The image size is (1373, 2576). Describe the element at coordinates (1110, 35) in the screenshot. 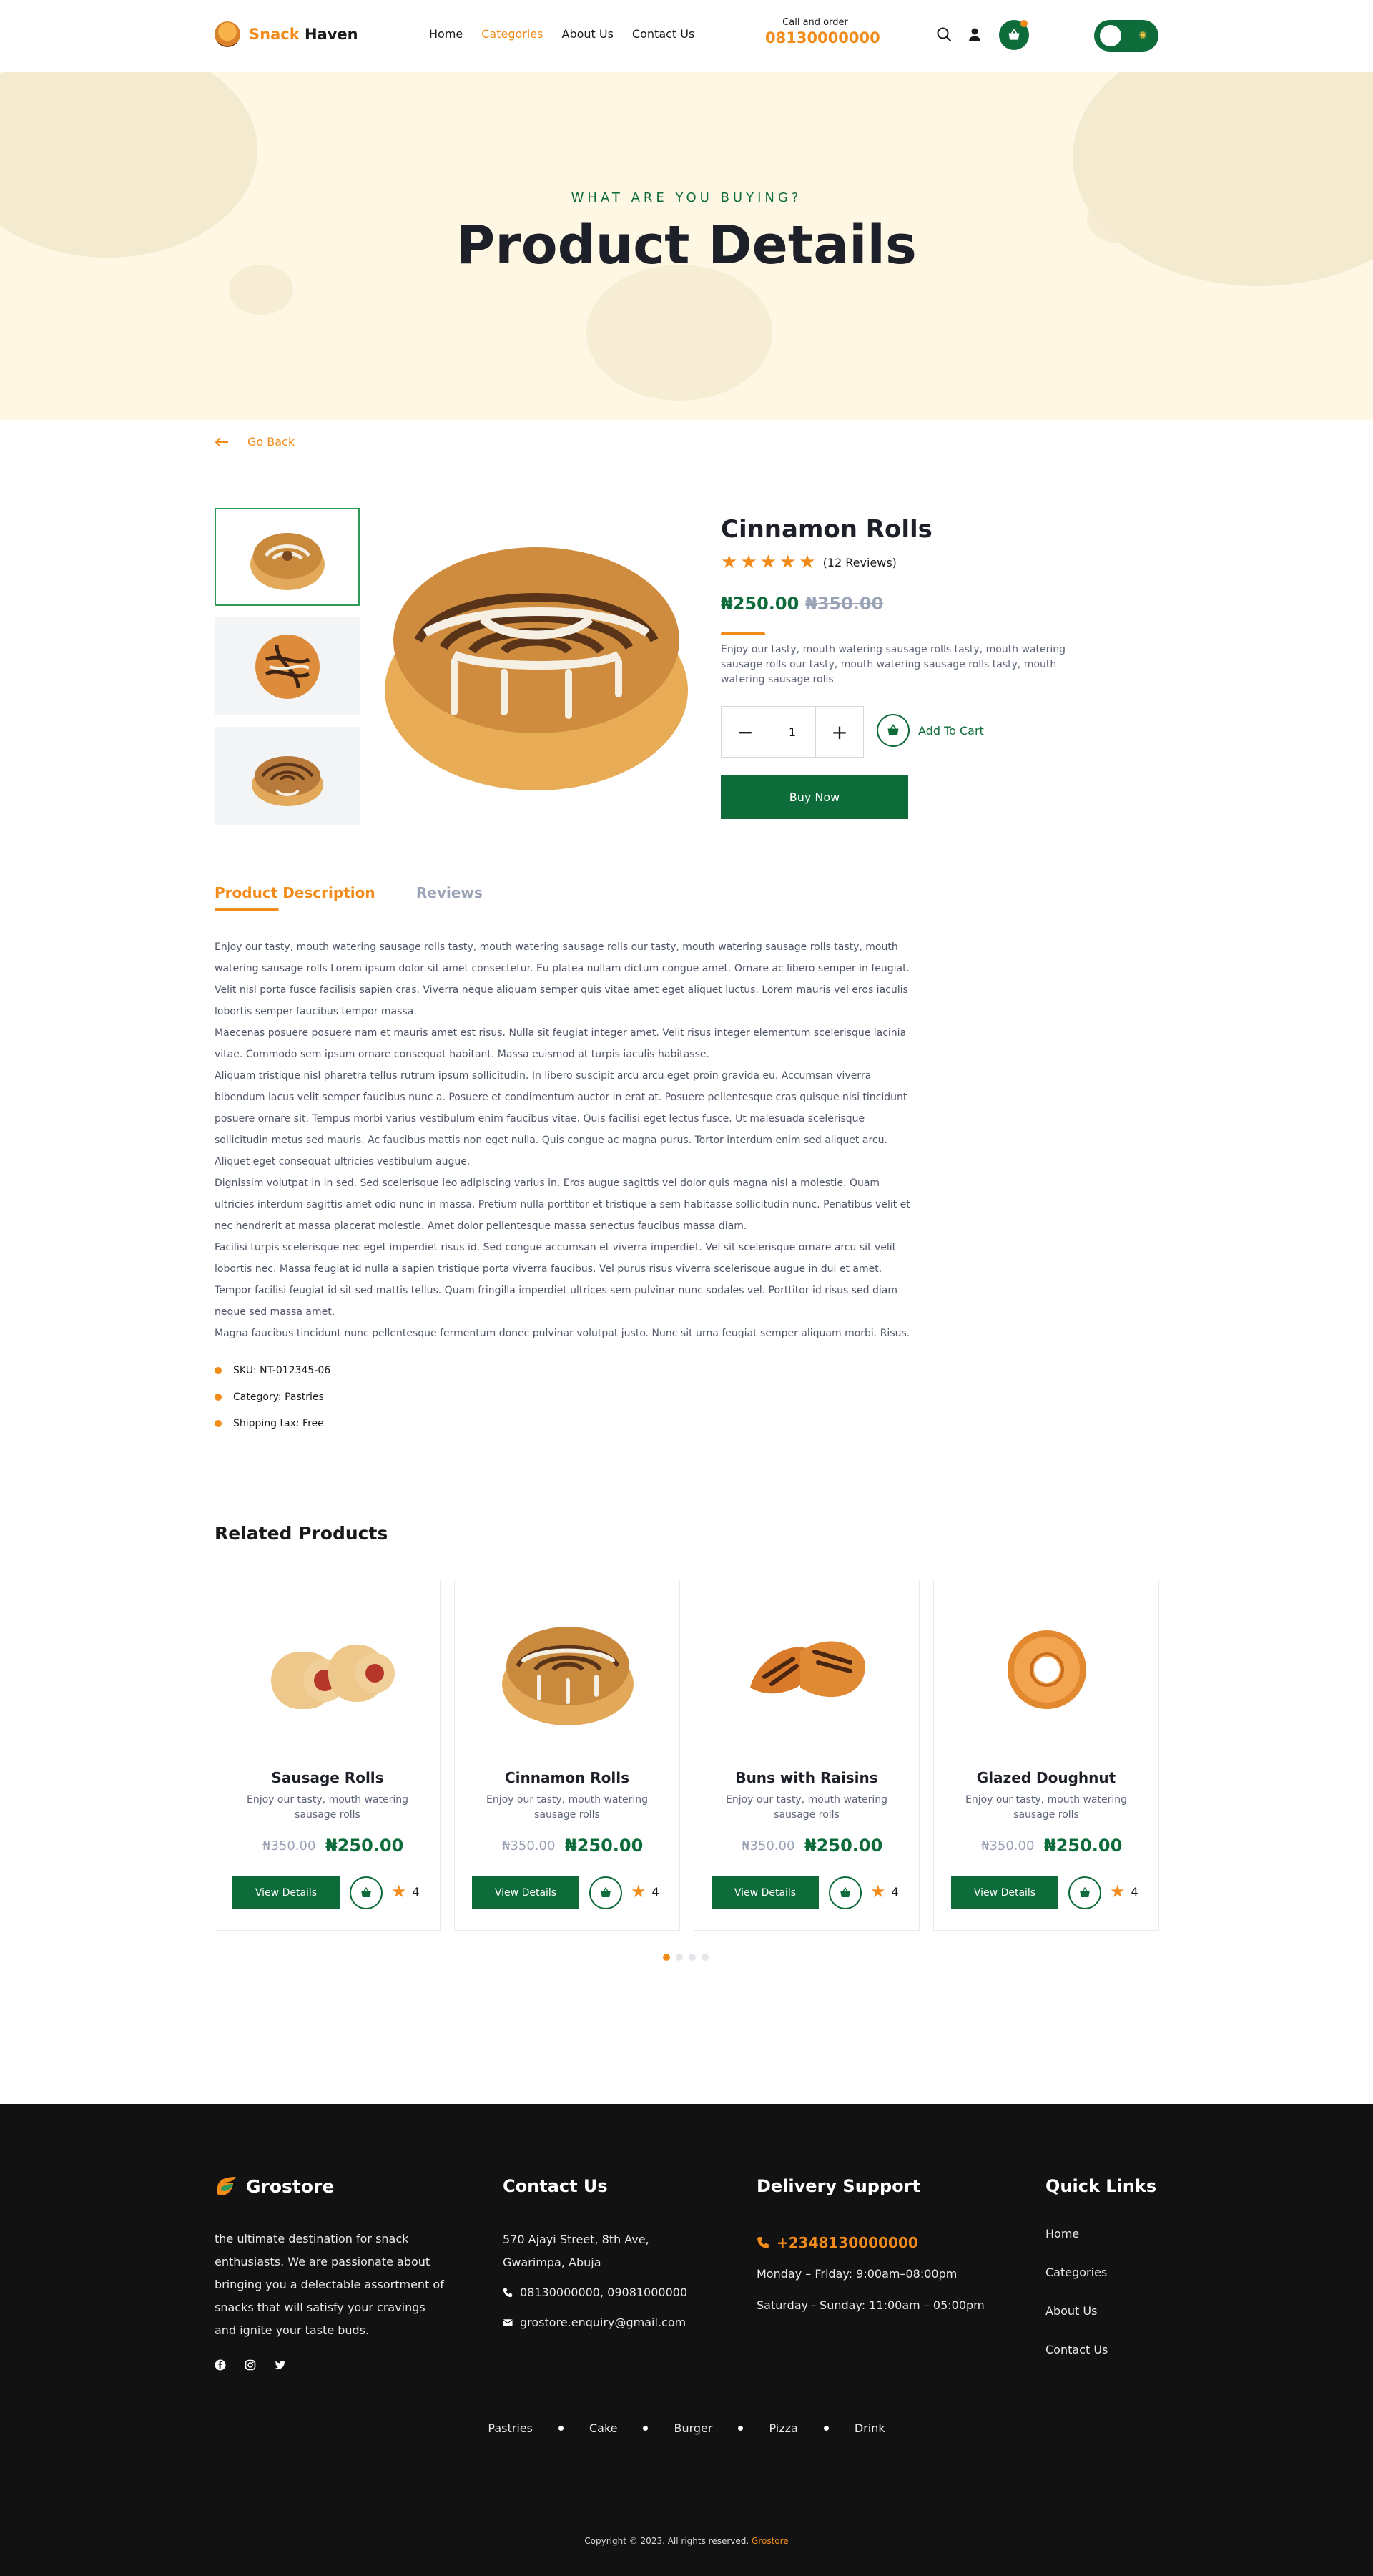

I see `toggle-knob` at that location.